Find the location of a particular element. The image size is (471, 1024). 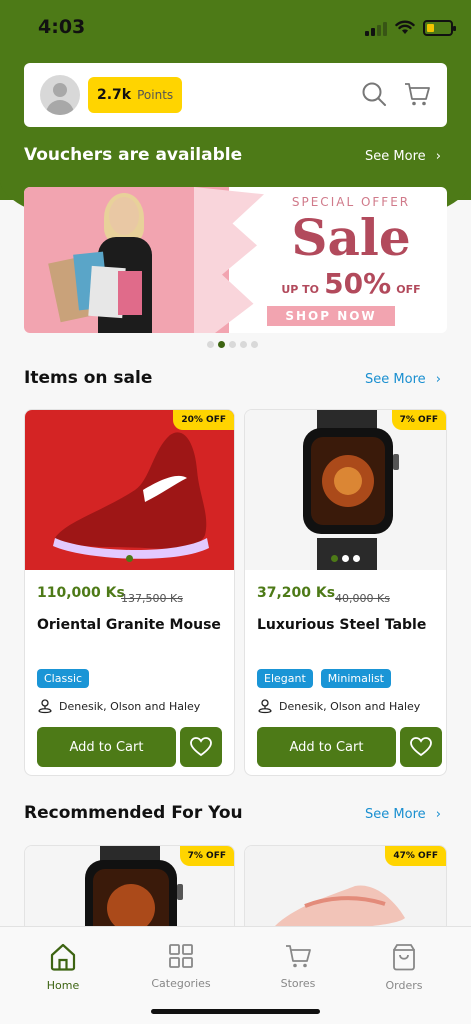

status-bar: 4:03 is located at coordinates (235, 29).